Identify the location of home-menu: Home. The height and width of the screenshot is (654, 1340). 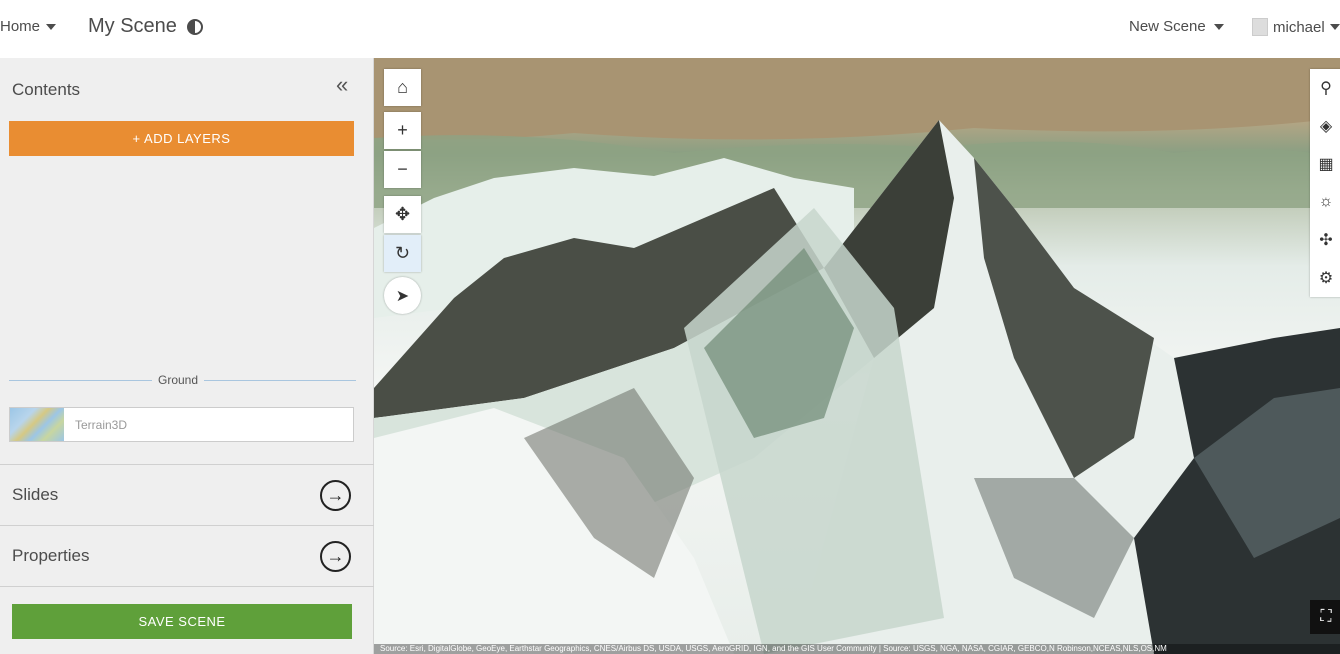
(28, 26).